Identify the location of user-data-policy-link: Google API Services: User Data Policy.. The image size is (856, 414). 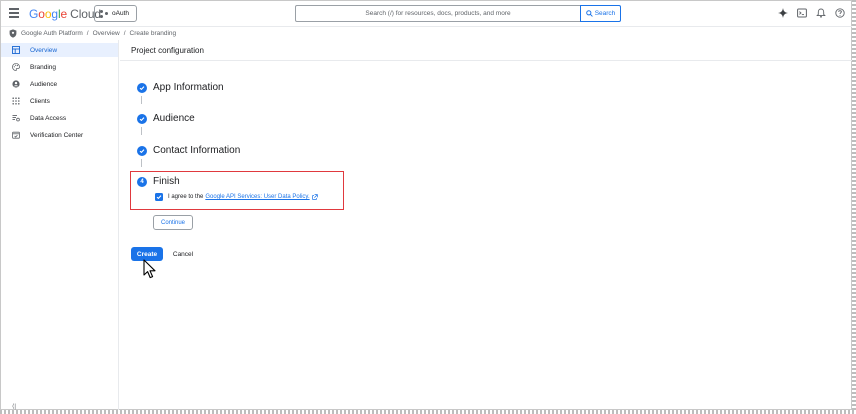
(257, 197).